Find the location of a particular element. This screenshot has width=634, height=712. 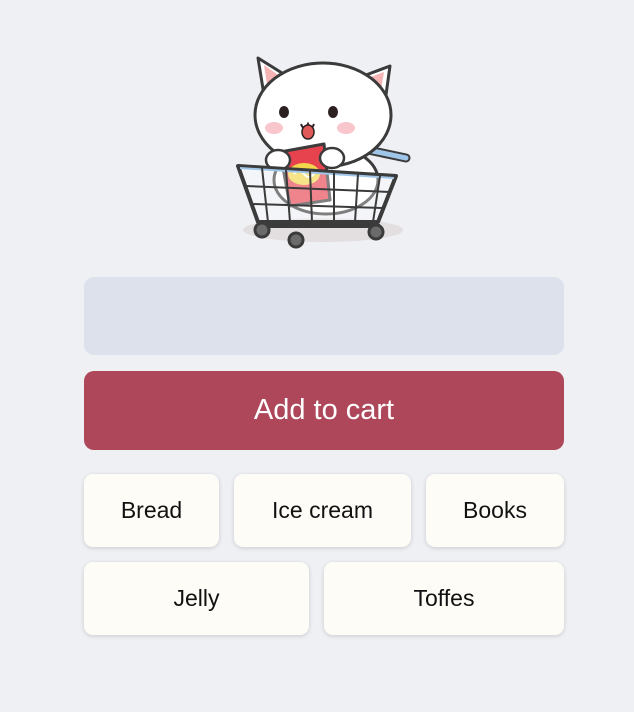

item-input is located at coordinates (324, 316).